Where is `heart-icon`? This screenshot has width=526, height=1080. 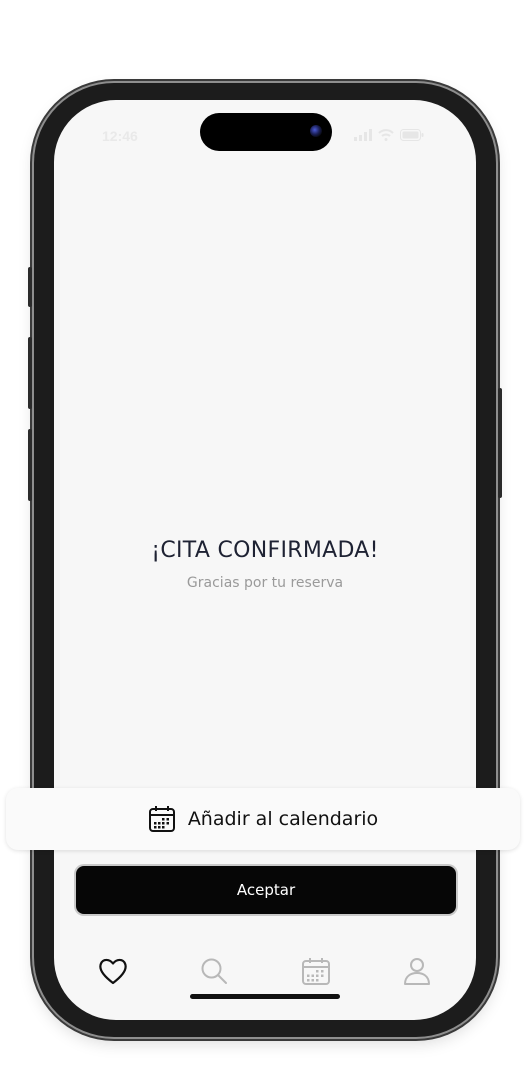 heart-icon is located at coordinates (112, 971).